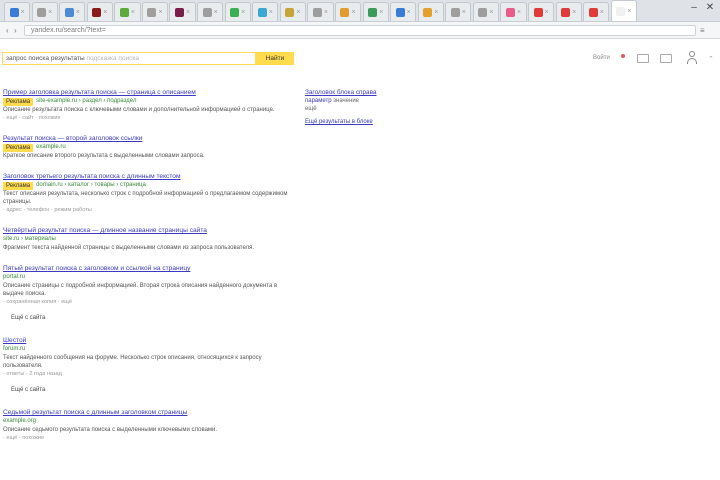 This screenshot has width=720, height=480. I want to click on result-meta: · ответы · 2 года назад, so click(145, 374).